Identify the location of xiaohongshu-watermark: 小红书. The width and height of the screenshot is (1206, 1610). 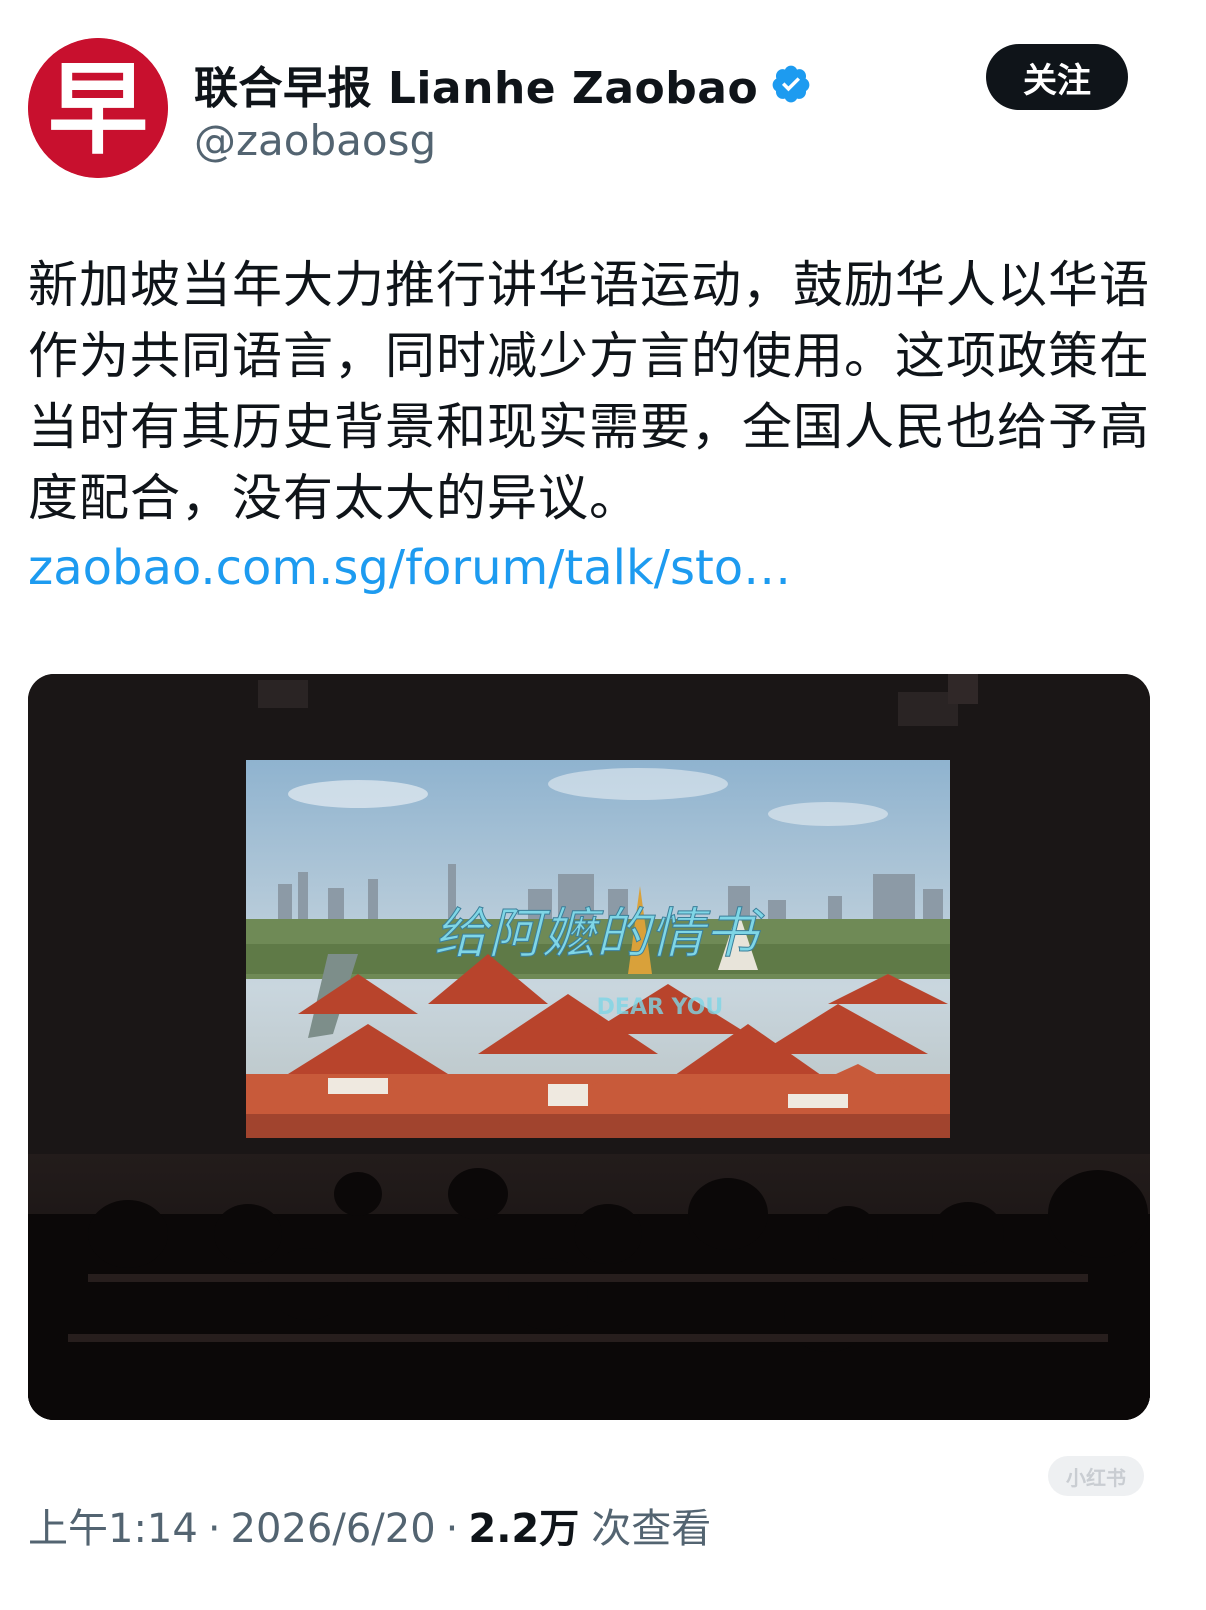
(1096, 1476).